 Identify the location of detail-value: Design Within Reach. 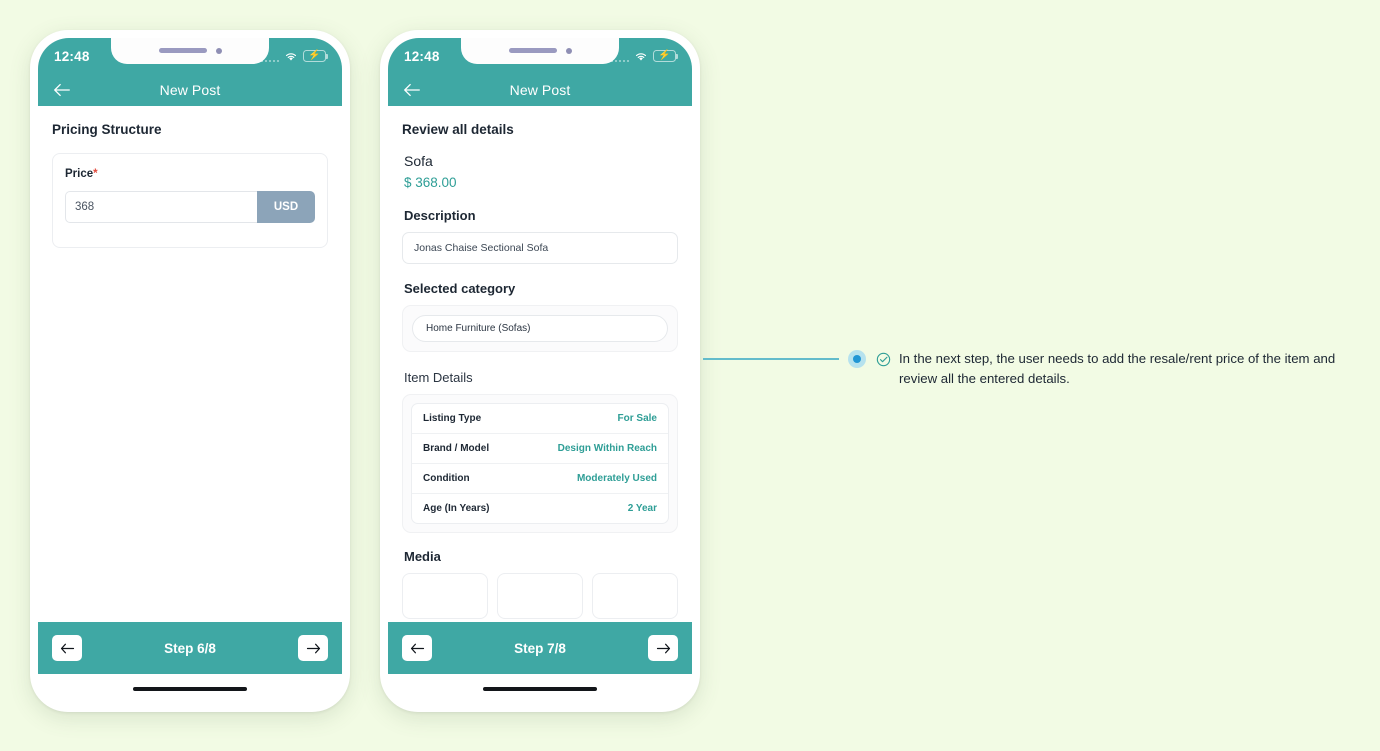
(607, 448).